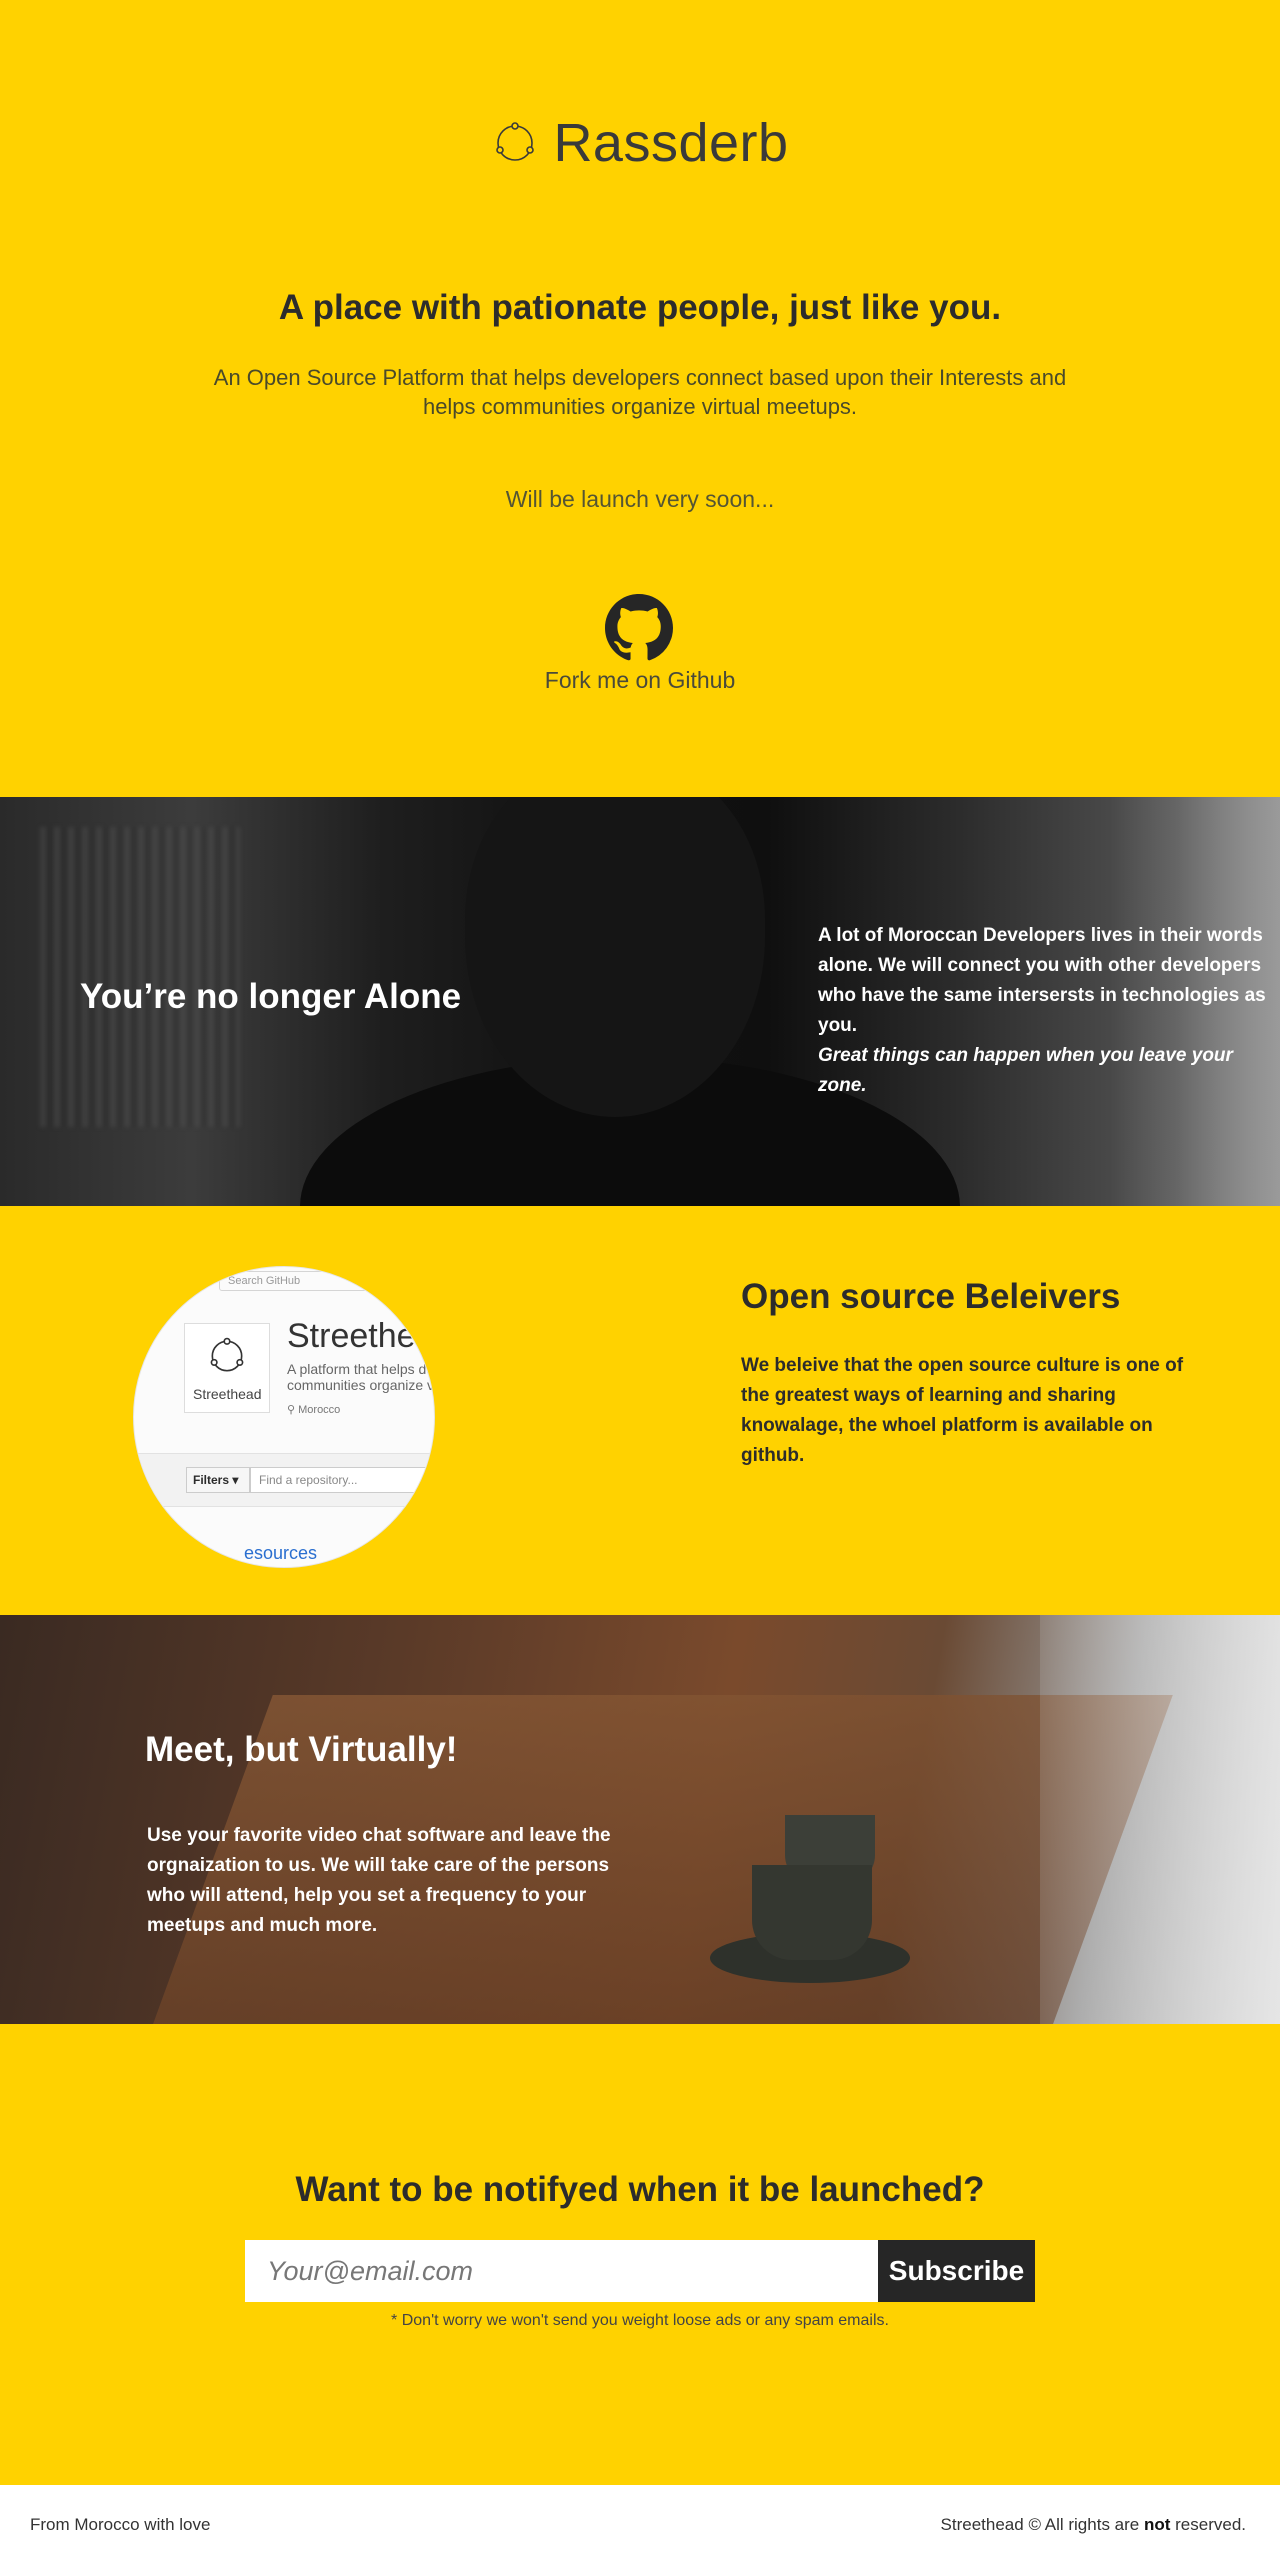 The height and width of the screenshot is (2563, 1280). Describe the element at coordinates (361, 1369) in the screenshot. I see `screenshot-desc-line: A platform that helps de` at that location.